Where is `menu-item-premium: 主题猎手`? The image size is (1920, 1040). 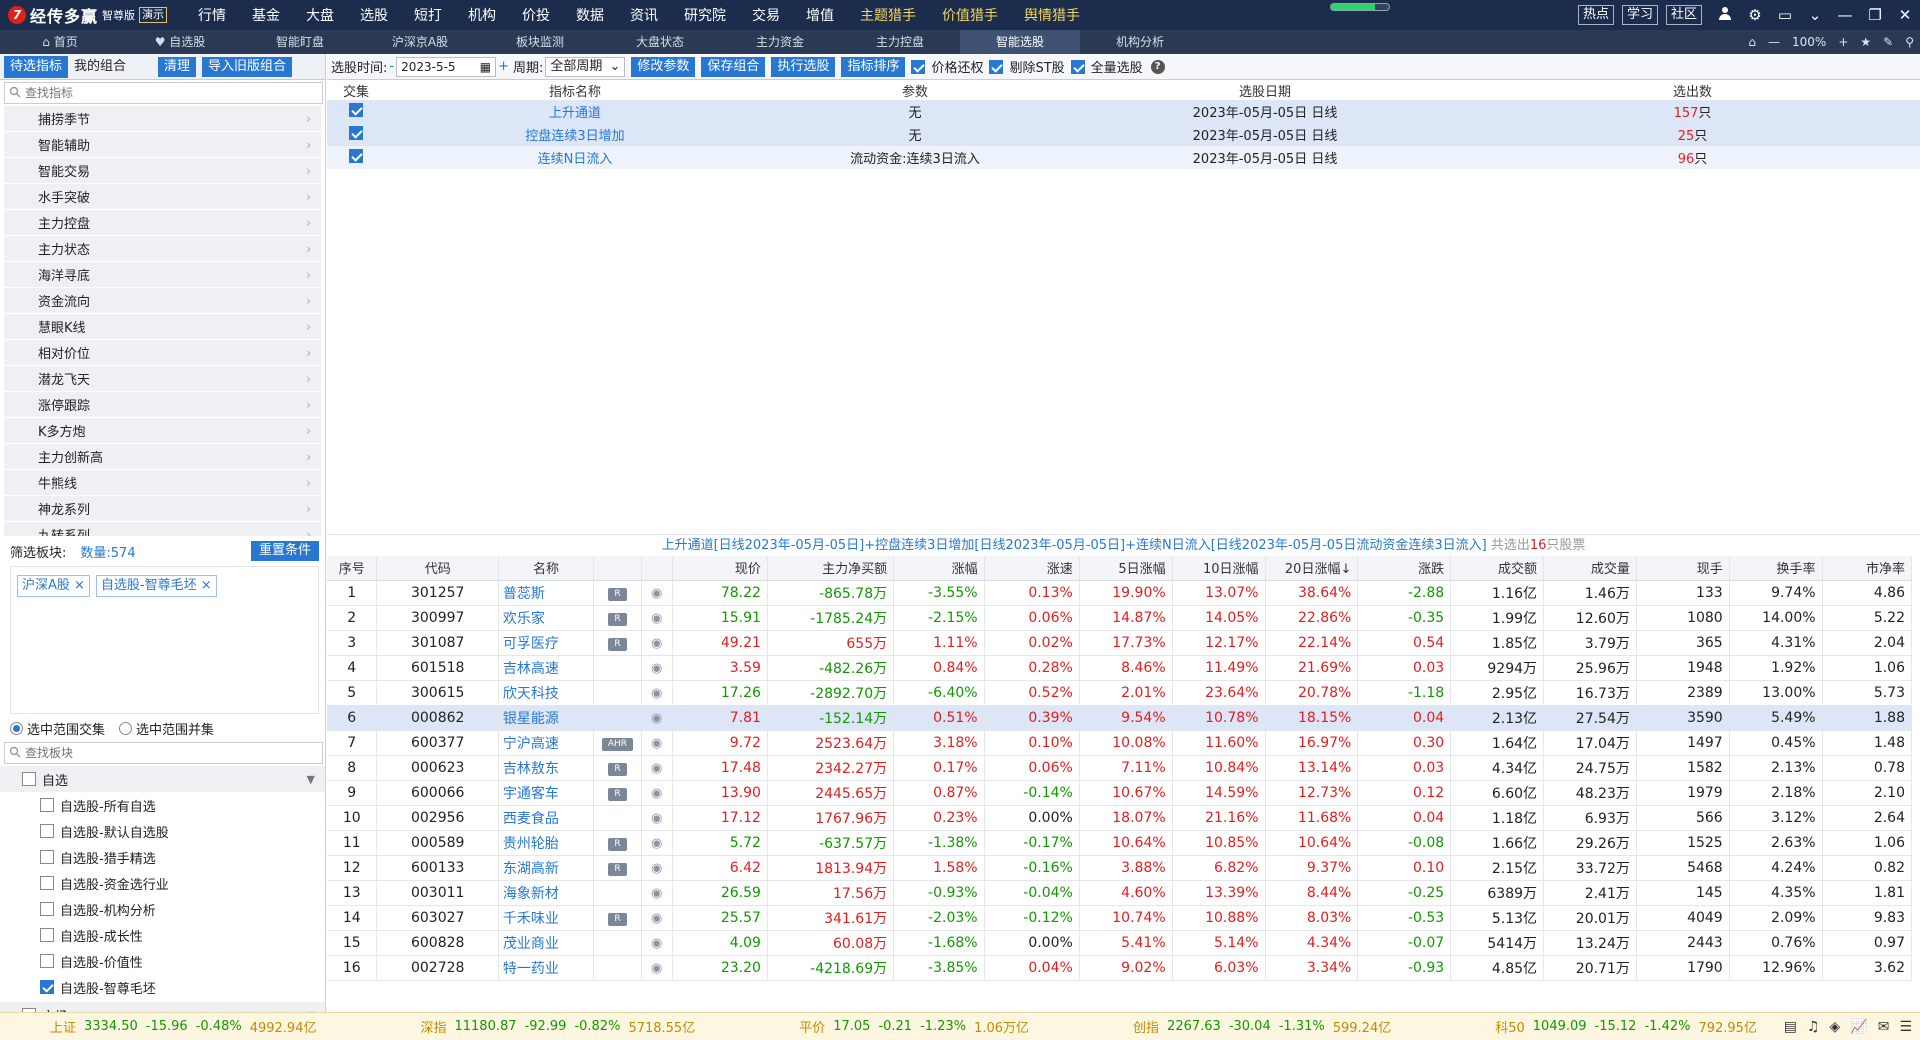
menu-item-premium: 主题猎手 is located at coordinates (888, 15).